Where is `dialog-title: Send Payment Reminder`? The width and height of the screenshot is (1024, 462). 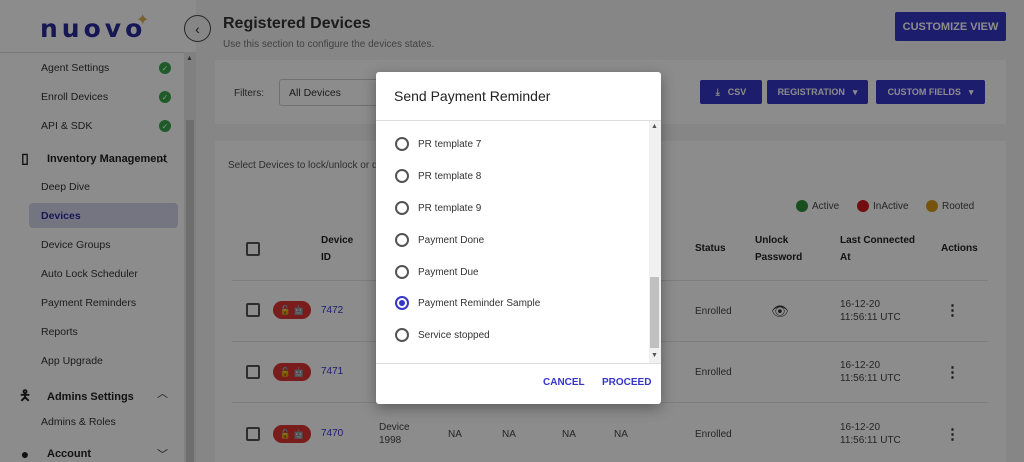
dialog-title: Send Payment Reminder is located at coordinates (472, 96).